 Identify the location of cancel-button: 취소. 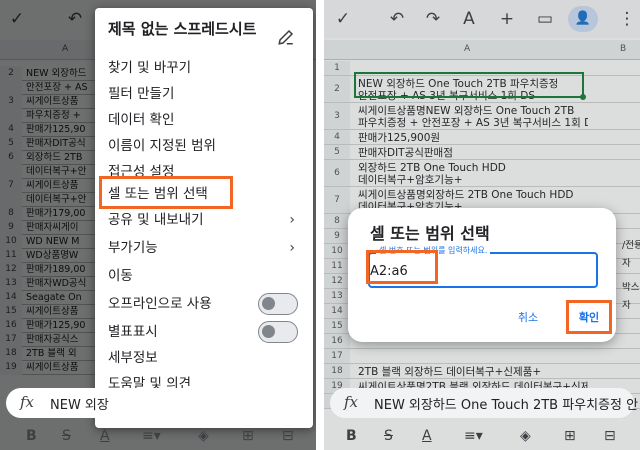
(528, 317).